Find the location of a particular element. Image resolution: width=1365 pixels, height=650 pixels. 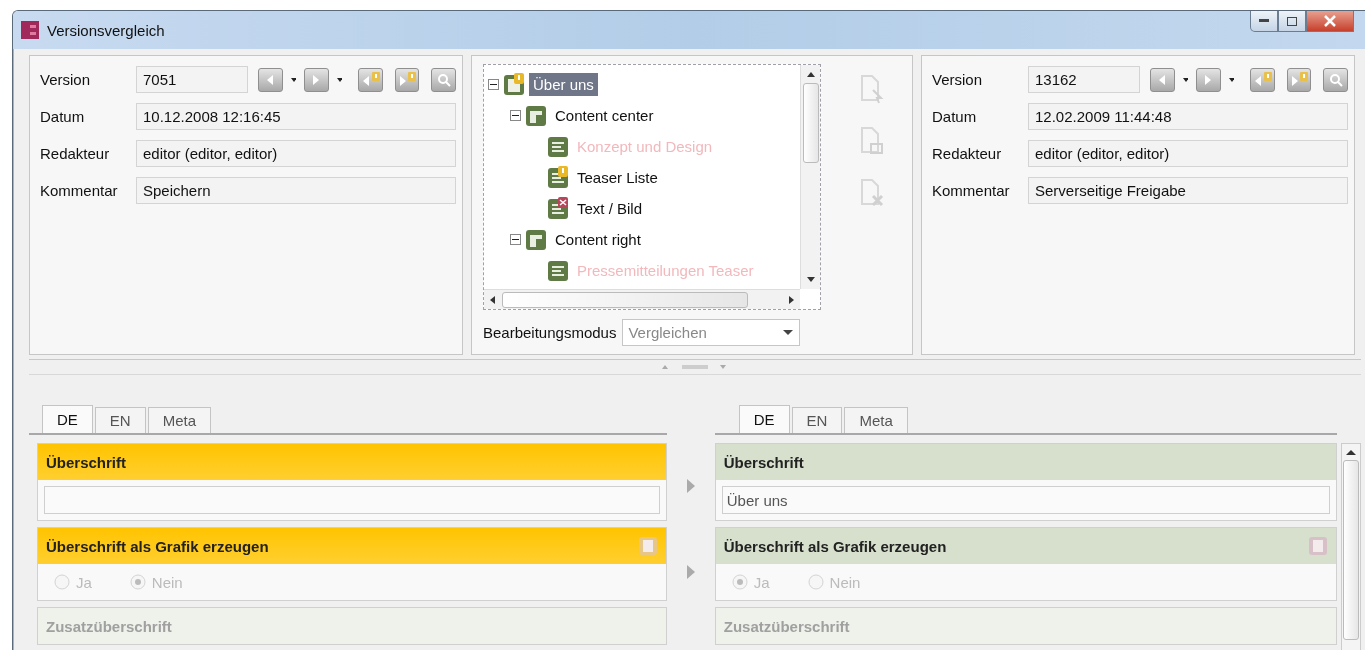

version-field: 7051 is located at coordinates (192, 79).